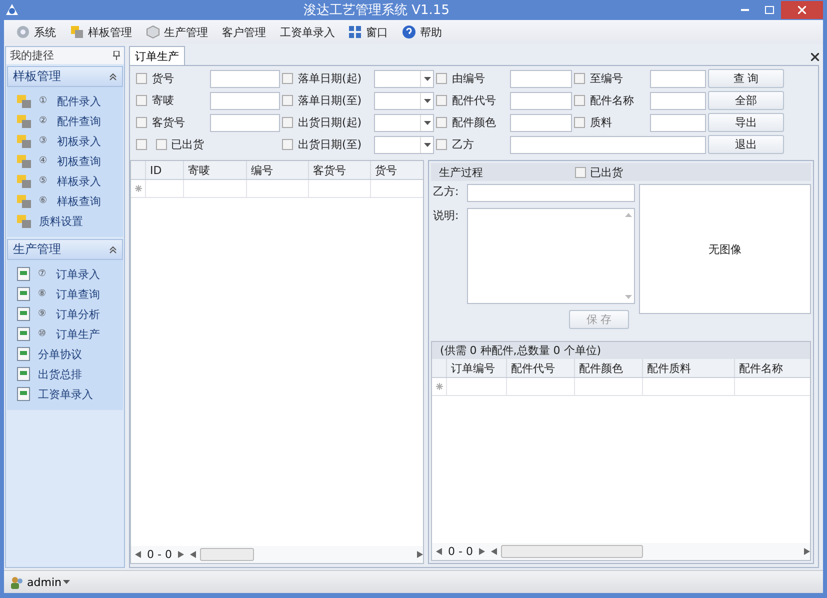  What do you see at coordinates (70, 374) in the screenshot?
I see `nav-item: 出货总排` at bounding box center [70, 374].